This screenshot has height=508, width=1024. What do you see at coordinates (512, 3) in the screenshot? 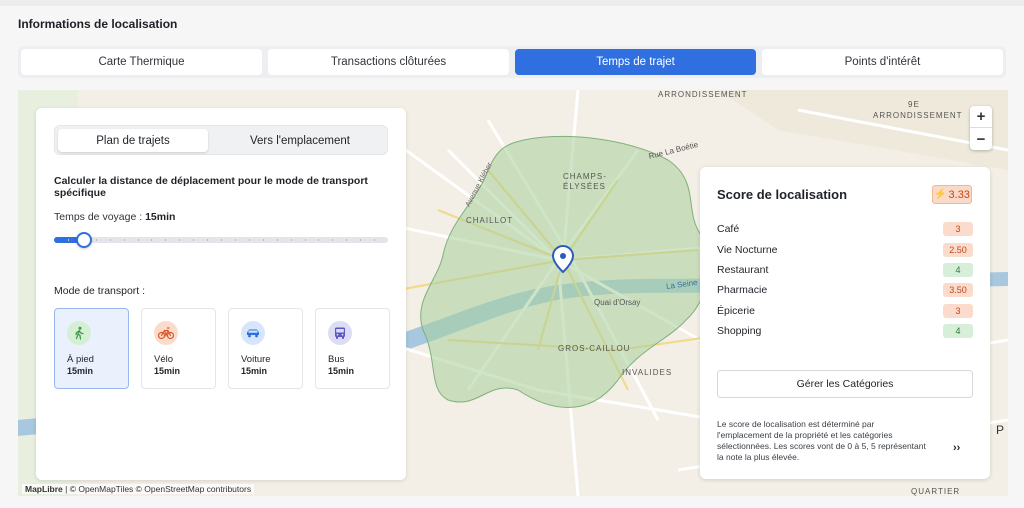
I see `top-strip` at bounding box center [512, 3].